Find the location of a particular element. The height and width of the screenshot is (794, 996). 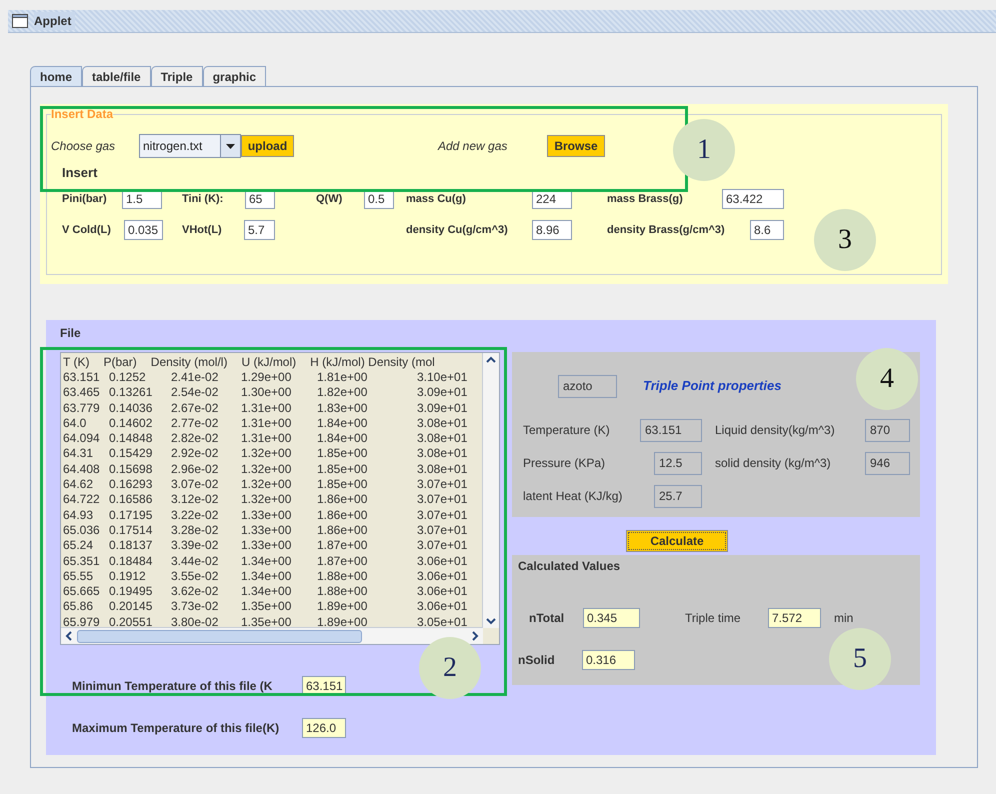

table-cell-text: 0.14602 is located at coordinates (131, 424).